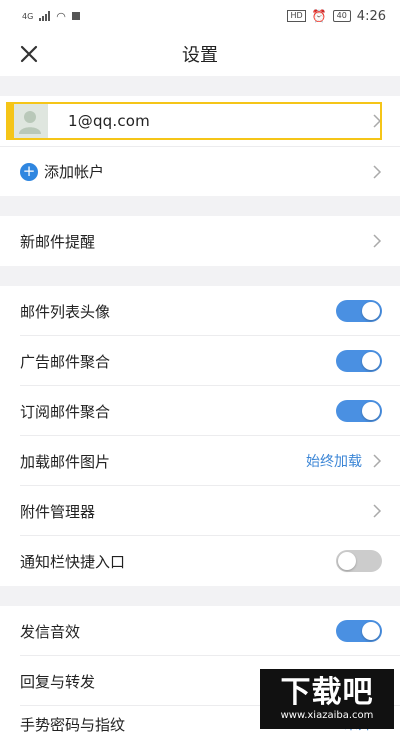  I want to click on subscription-mail-toggle, so click(359, 411).